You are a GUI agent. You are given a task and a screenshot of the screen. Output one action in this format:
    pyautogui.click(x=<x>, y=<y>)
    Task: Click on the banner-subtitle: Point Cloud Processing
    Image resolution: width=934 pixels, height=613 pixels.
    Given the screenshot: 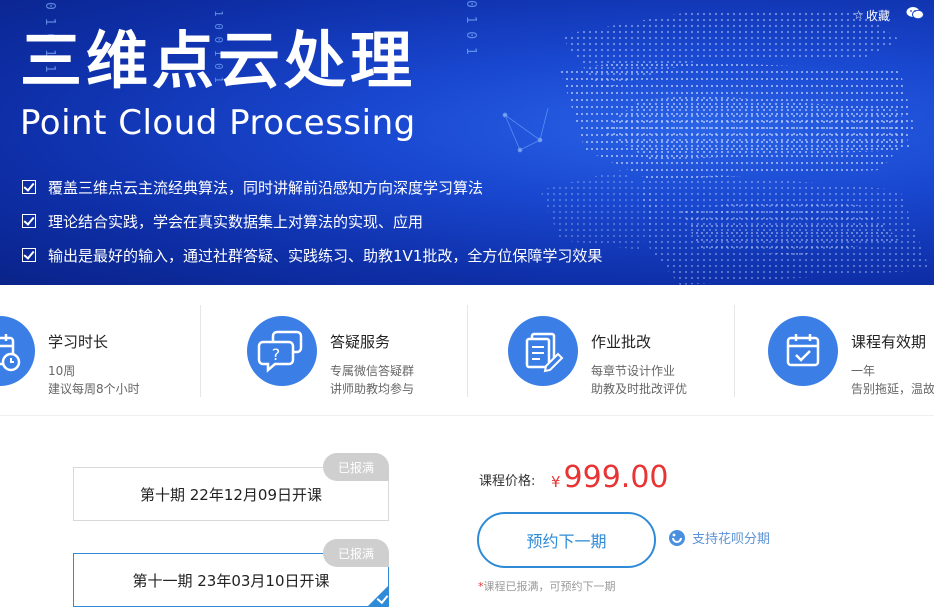 What is the action you would take?
    pyautogui.click(x=218, y=123)
    